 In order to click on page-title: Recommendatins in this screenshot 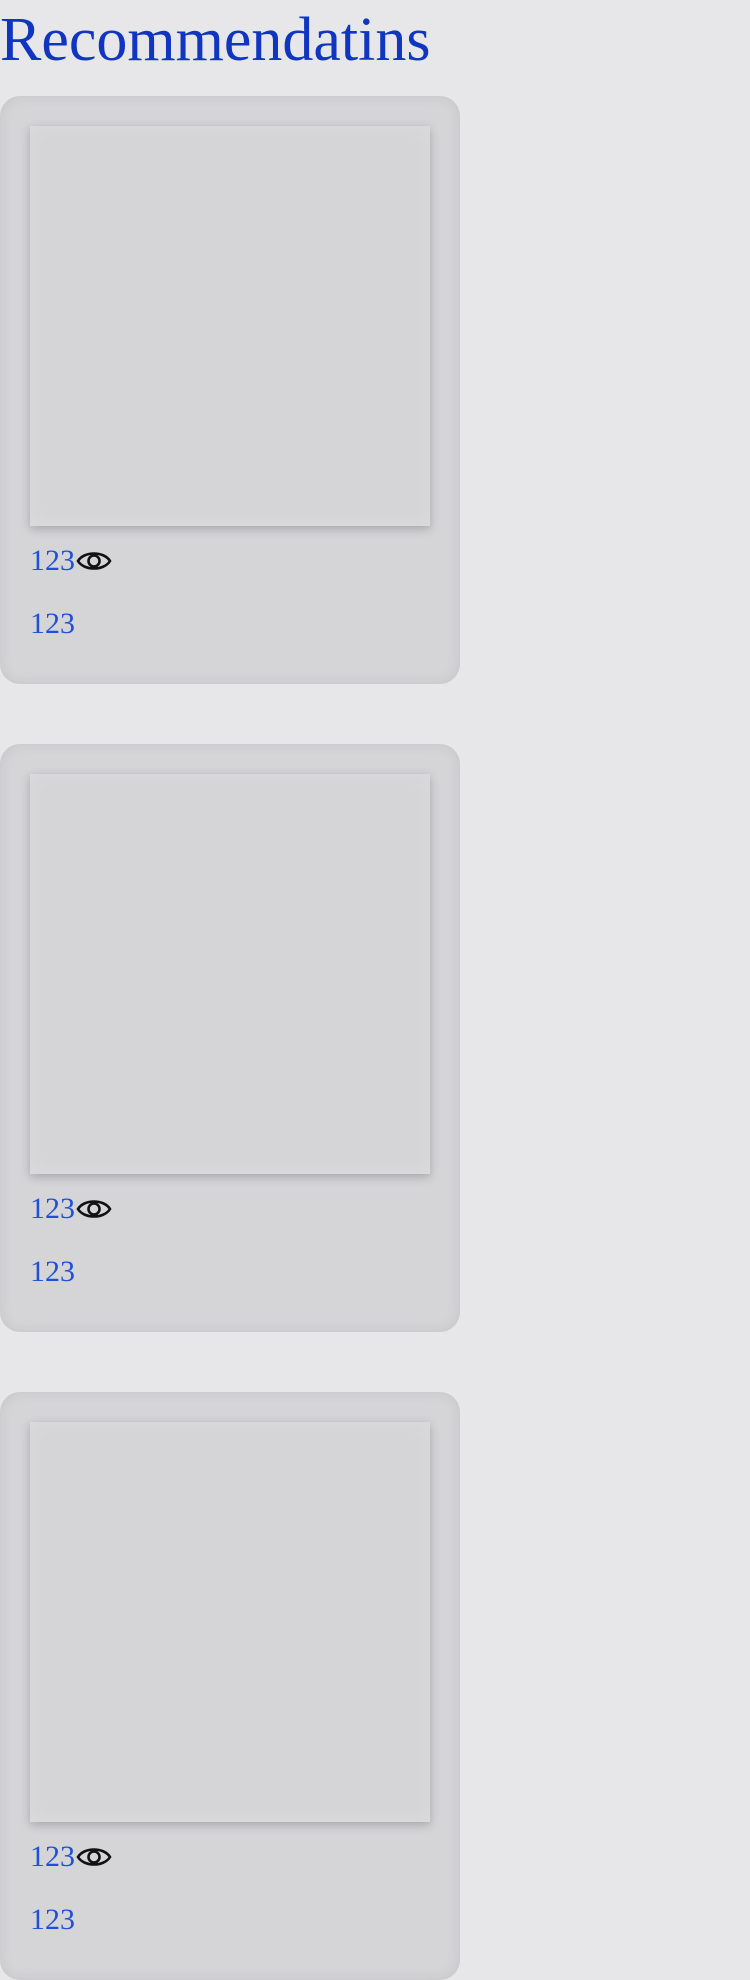, I will do `click(215, 40)`.